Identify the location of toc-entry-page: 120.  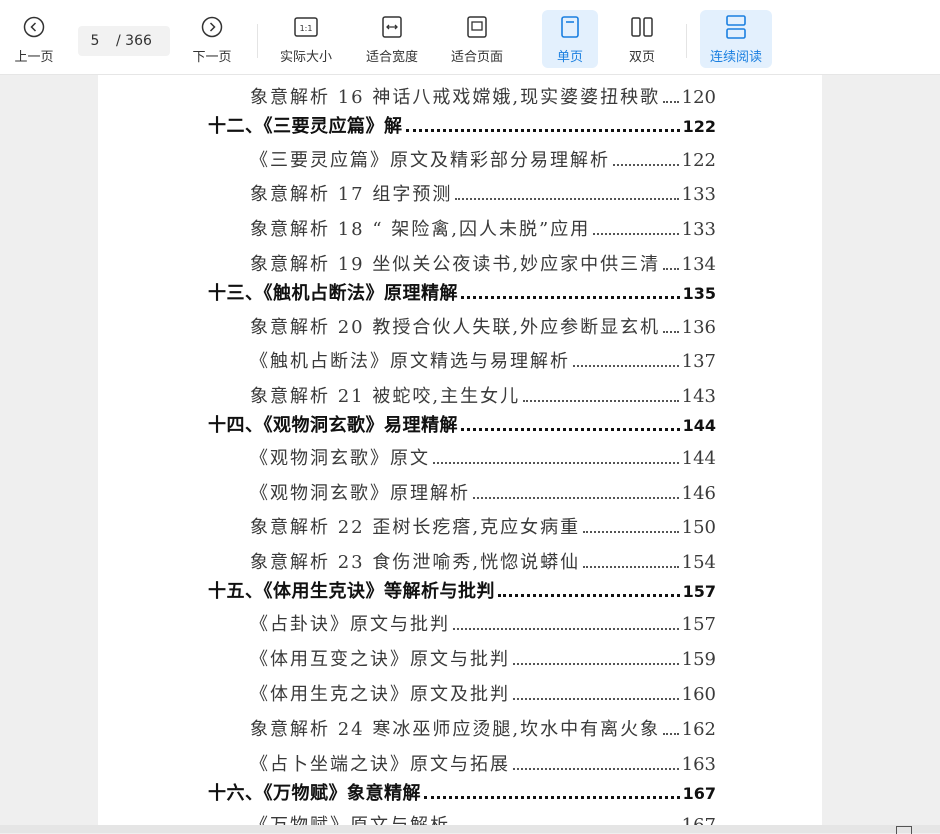
(698, 97).